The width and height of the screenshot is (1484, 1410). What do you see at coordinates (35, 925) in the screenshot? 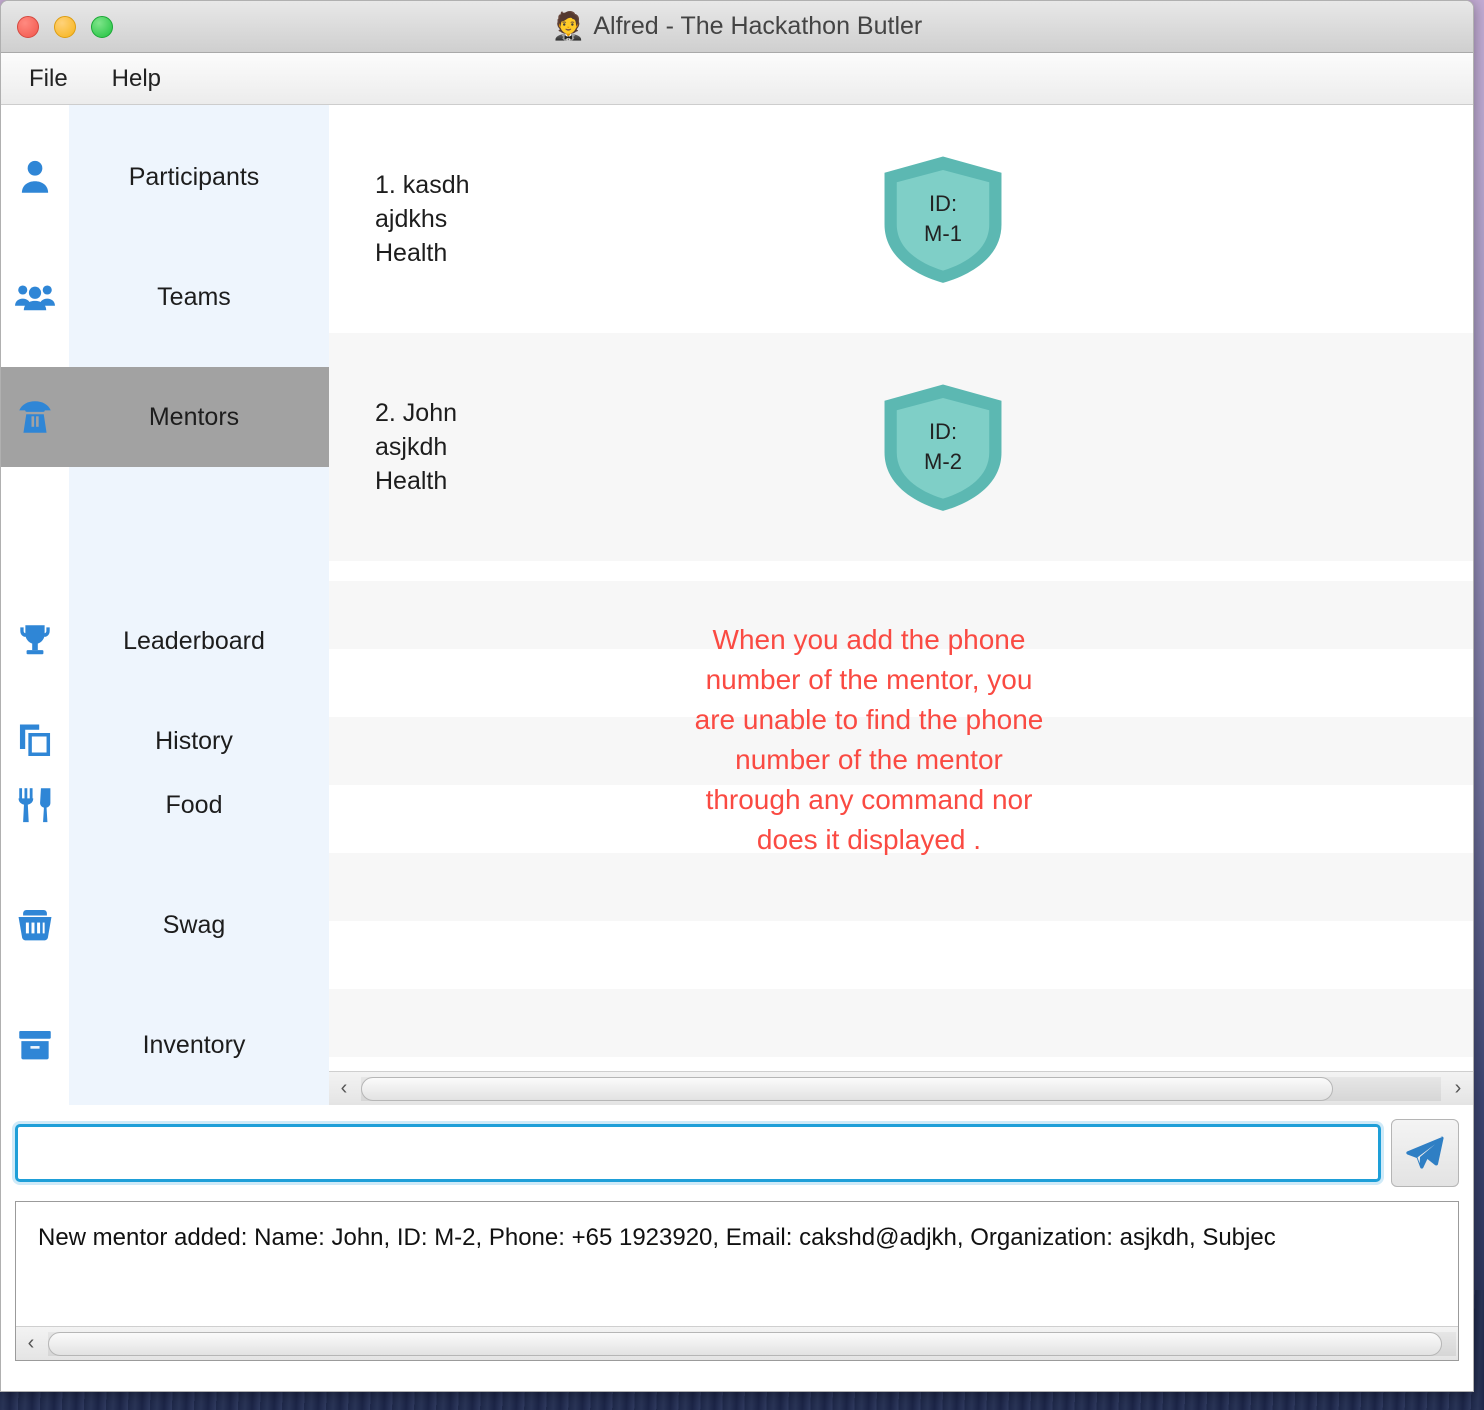
I see `basket-icon` at bounding box center [35, 925].